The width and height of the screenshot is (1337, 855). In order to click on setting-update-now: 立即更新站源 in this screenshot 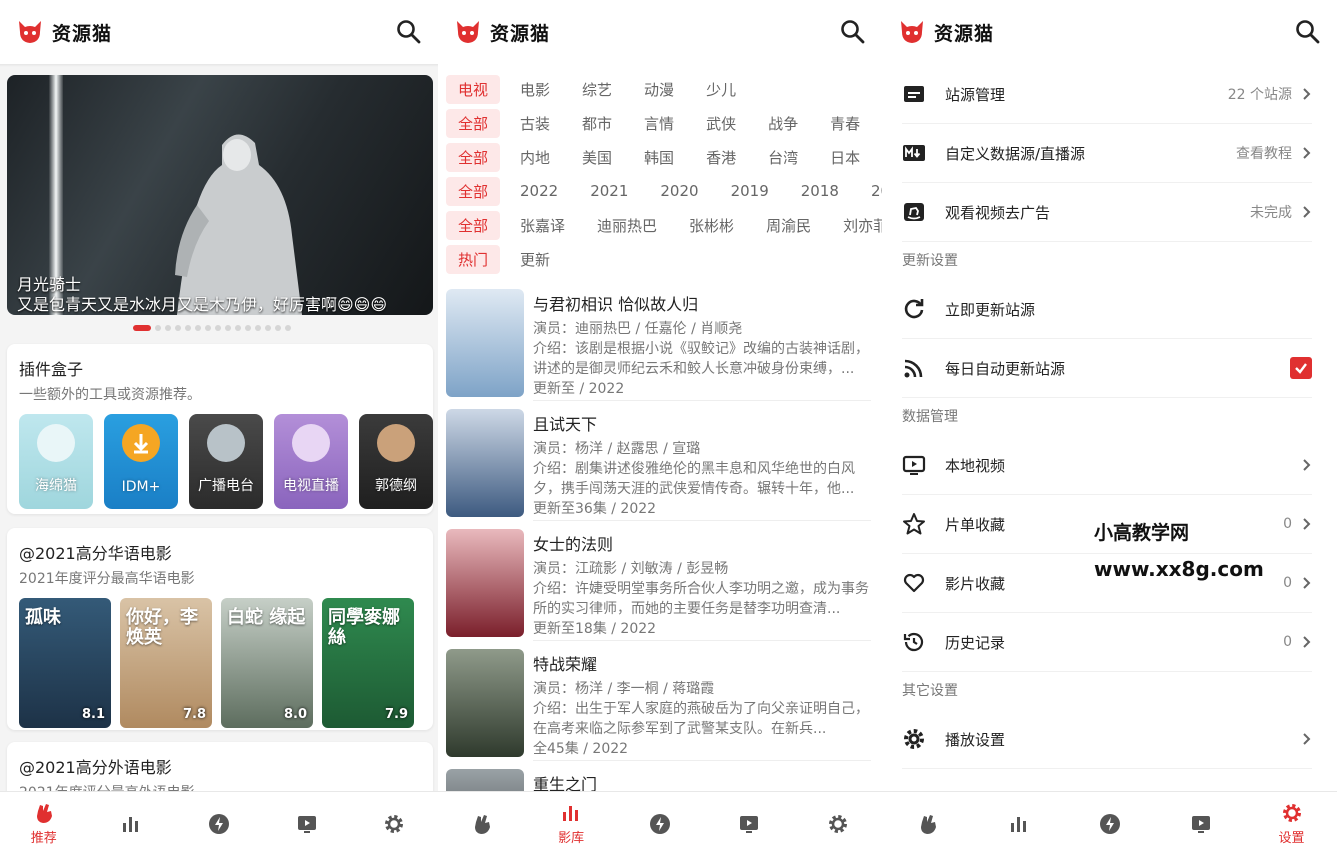, I will do `click(1107, 309)`.